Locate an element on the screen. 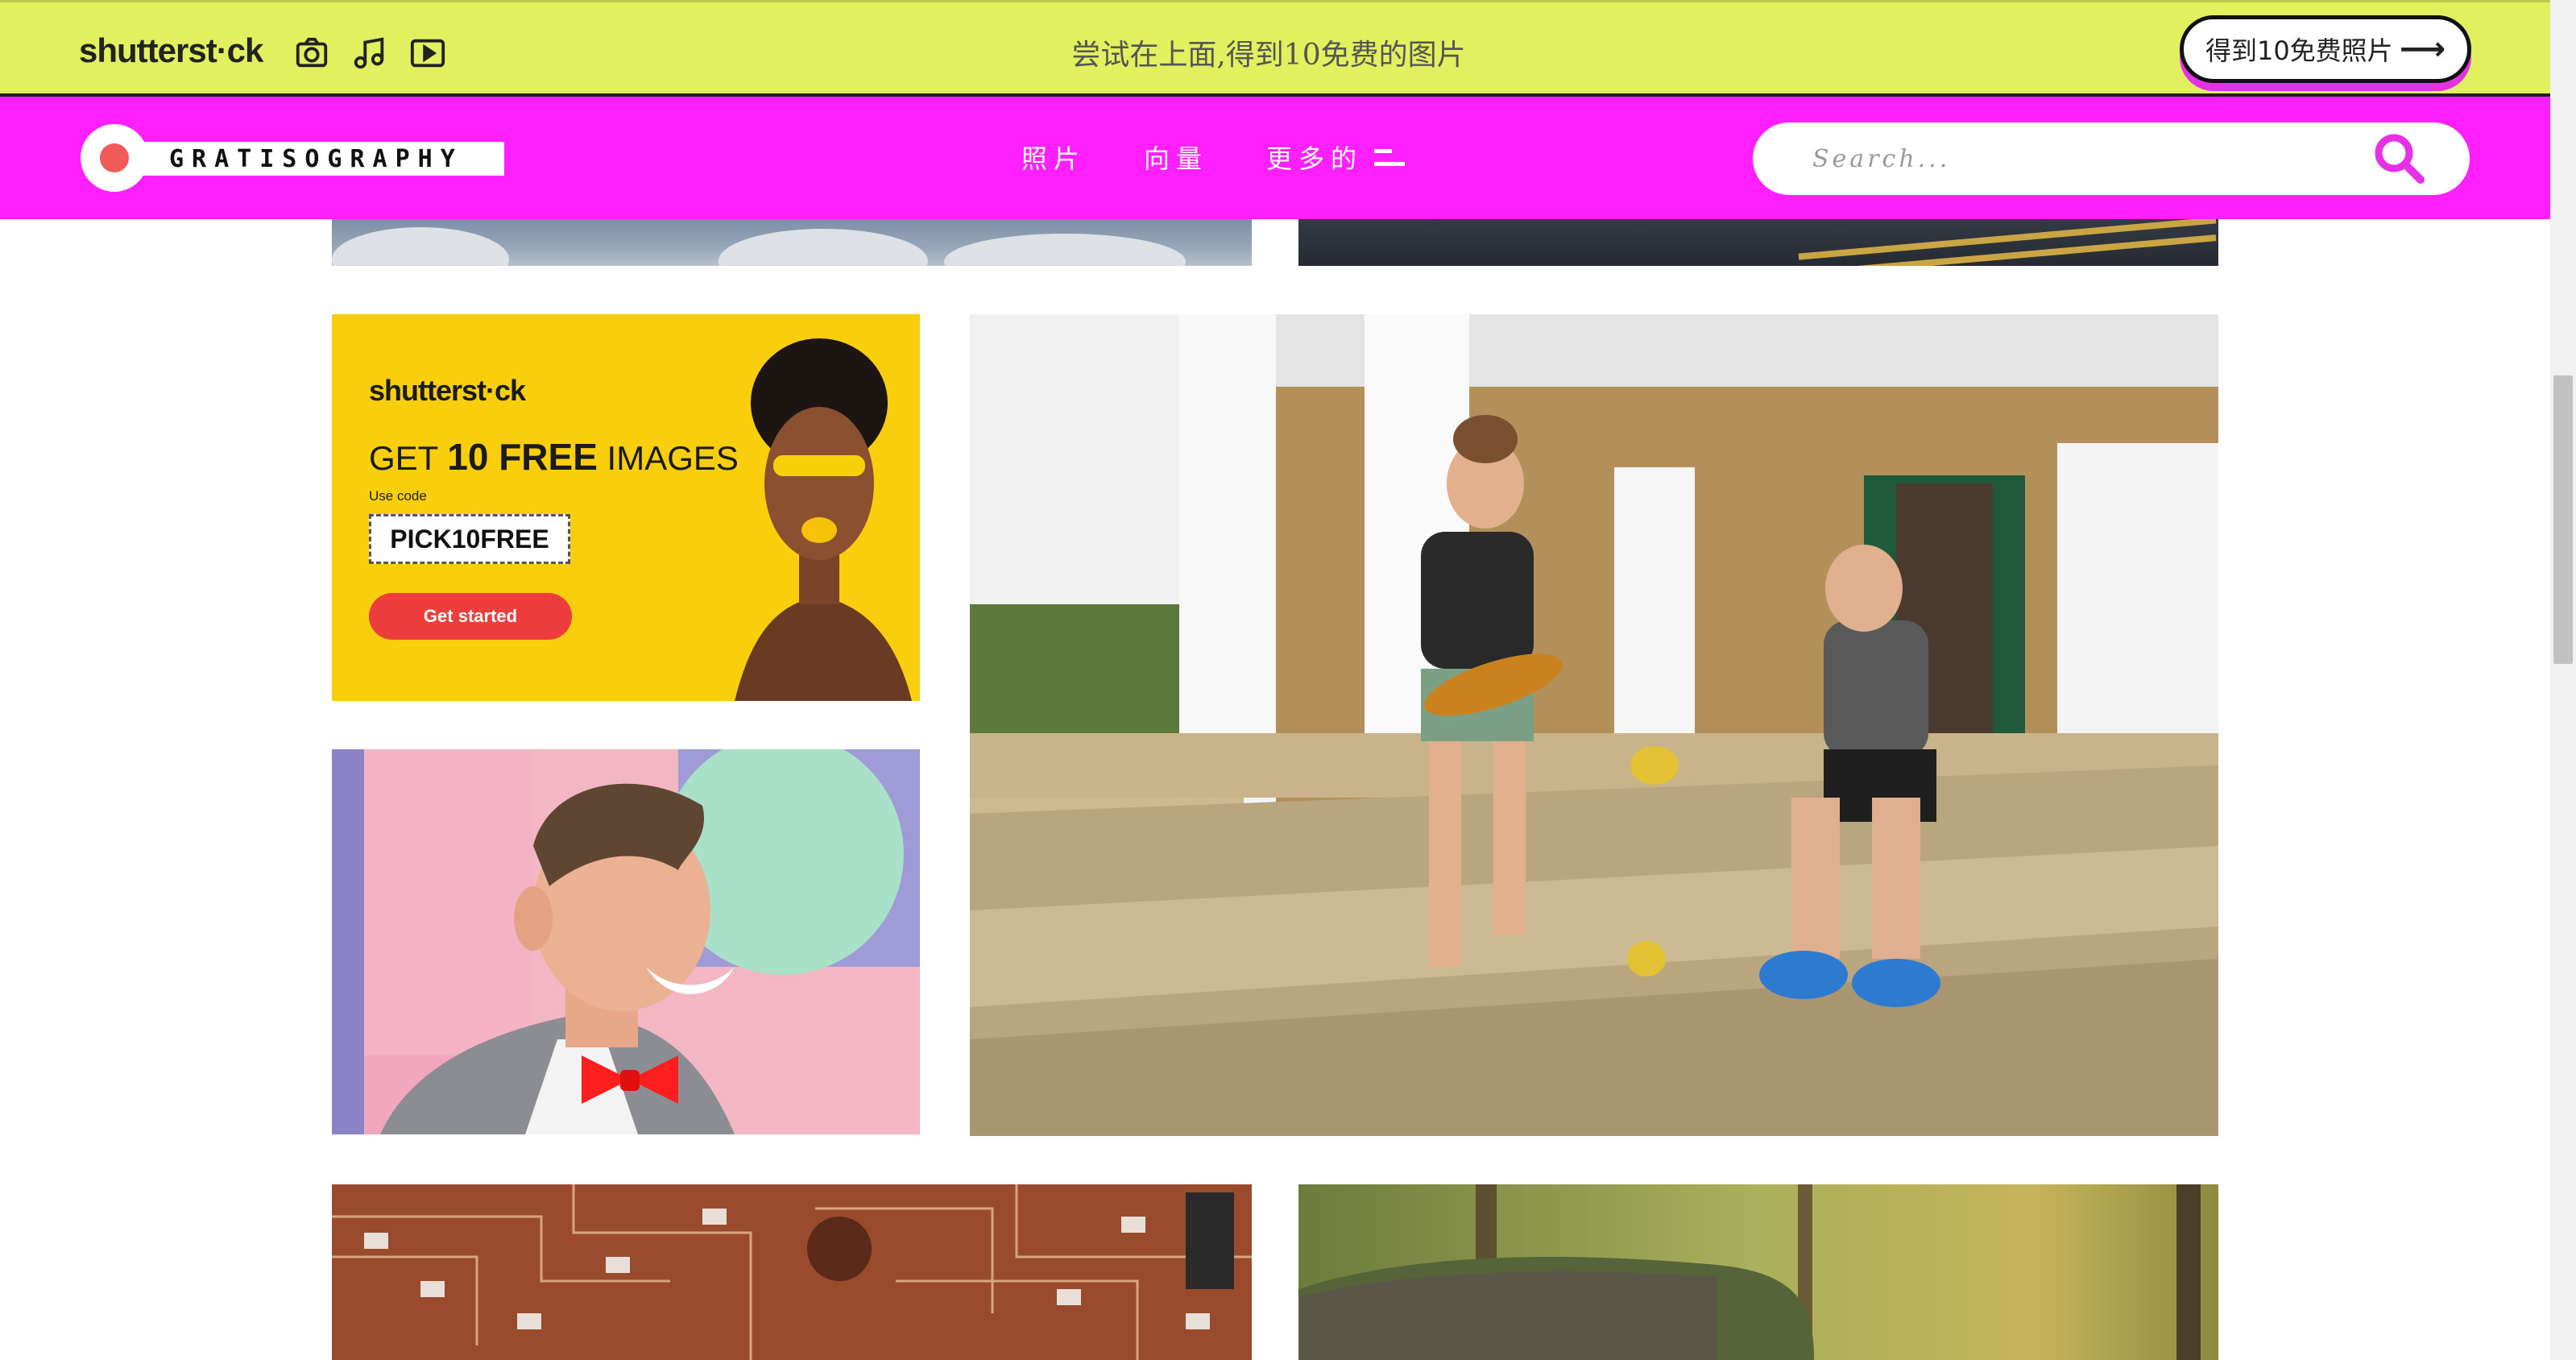 This screenshot has height=1360, width=2576. shutterstock-logo: shutterst·ck is located at coordinates (171, 50).